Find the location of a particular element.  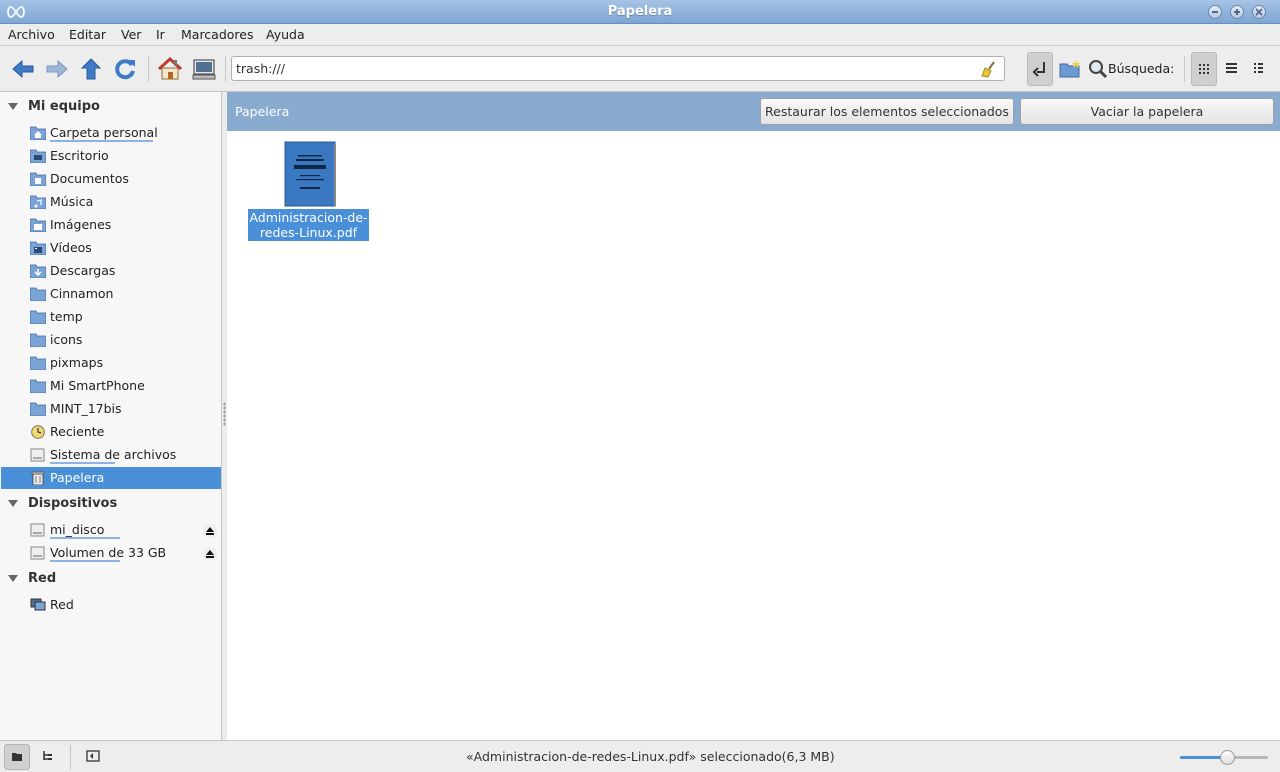

splitter-handle is located at coordinates (224, 414).